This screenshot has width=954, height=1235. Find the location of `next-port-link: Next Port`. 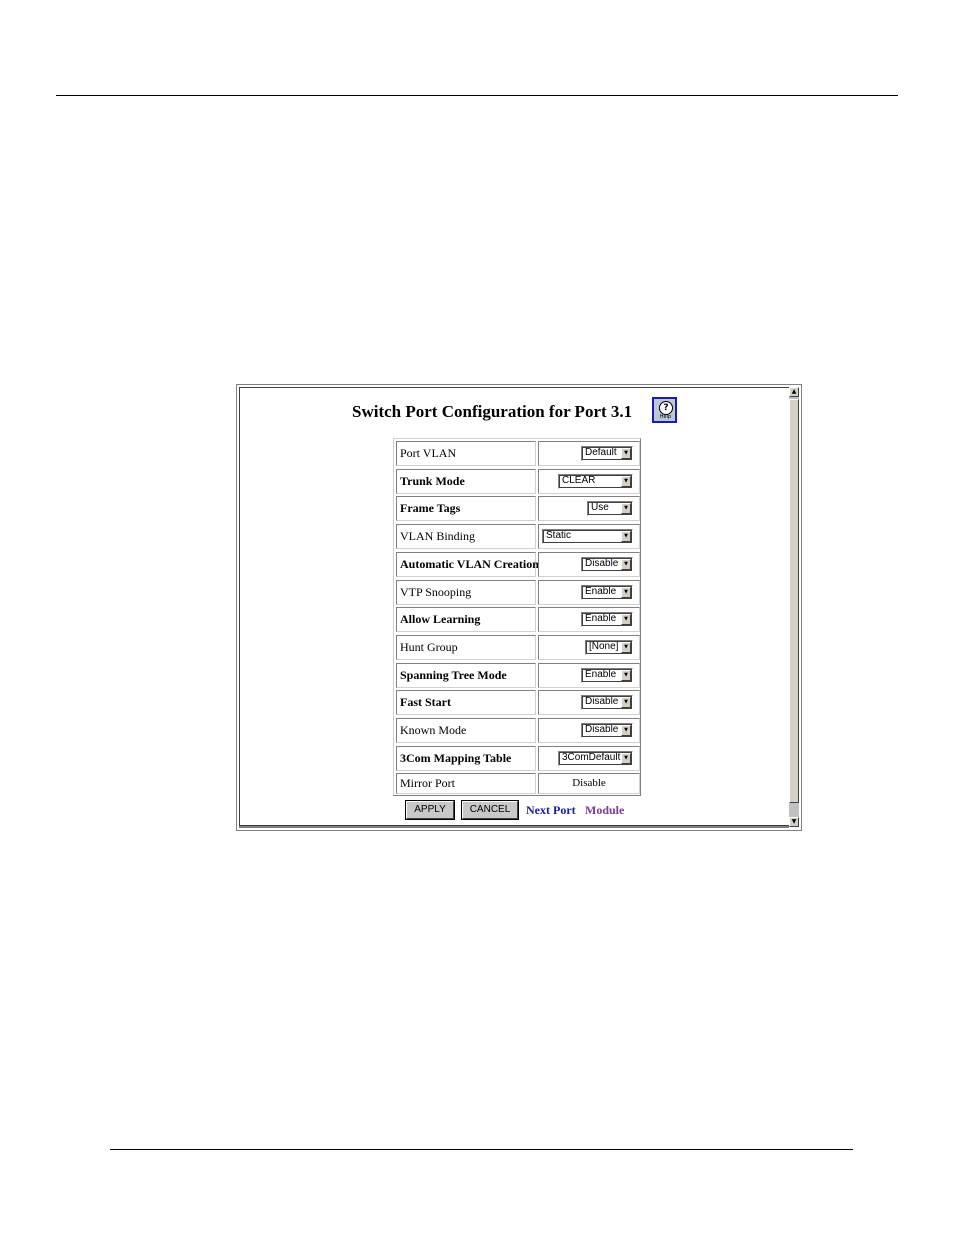

next-port-link: Next Port is located at coordinates (551, 810).